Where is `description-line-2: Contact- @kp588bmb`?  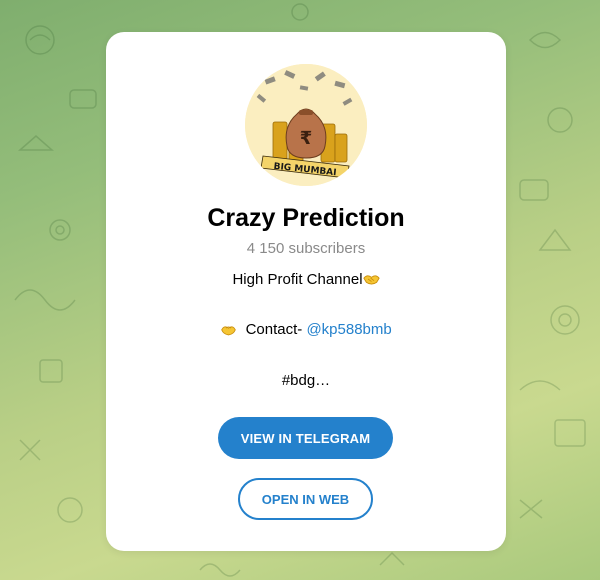
description-line-2: Contact- @kp588bmb is located at coordinates (306, 330).